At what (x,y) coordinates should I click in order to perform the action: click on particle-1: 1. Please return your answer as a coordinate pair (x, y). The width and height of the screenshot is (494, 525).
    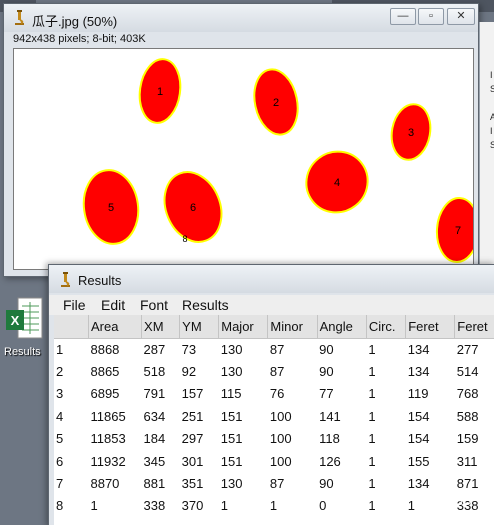
    Looking at the image, I should click on (160, 91).